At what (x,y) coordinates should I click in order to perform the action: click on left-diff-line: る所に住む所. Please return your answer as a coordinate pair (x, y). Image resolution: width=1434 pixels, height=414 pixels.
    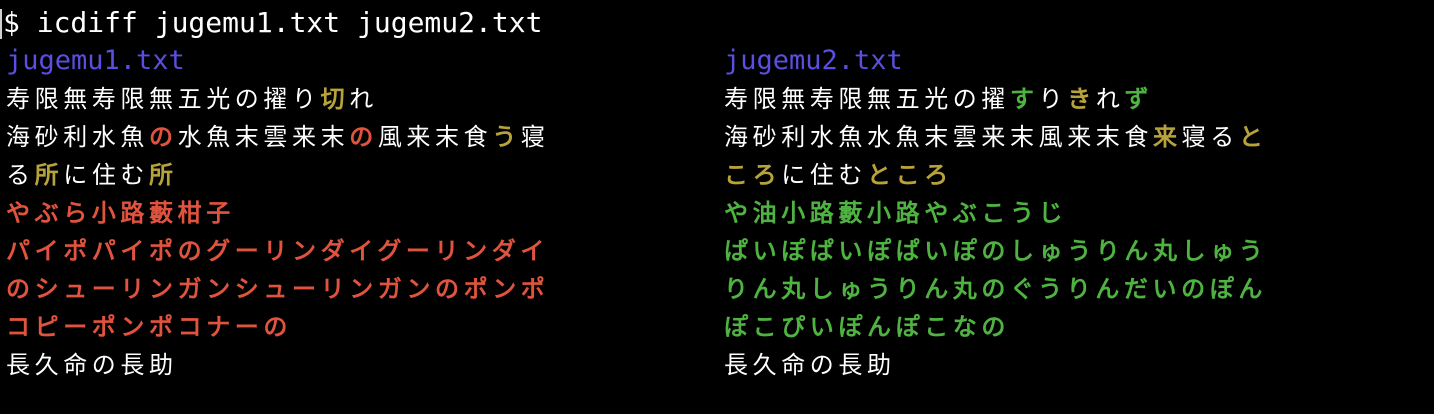
    Looking at the image, I should click on (356, 175).